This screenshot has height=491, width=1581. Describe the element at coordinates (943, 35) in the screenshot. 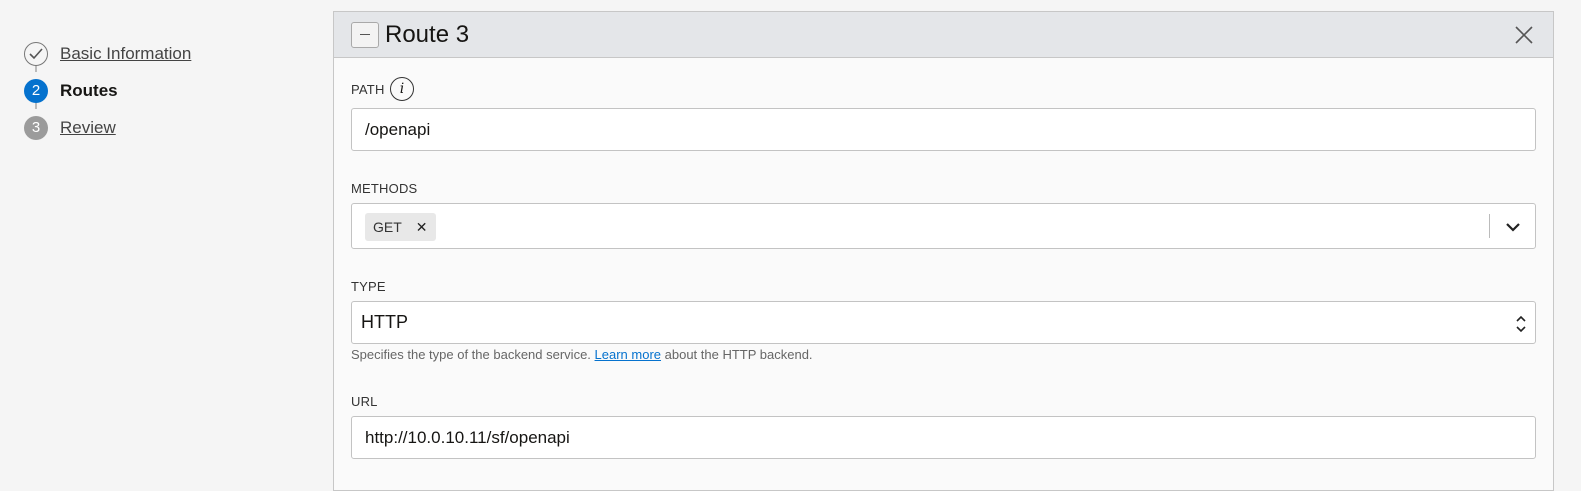

I see `route-panel-header: Route 3` at that location.